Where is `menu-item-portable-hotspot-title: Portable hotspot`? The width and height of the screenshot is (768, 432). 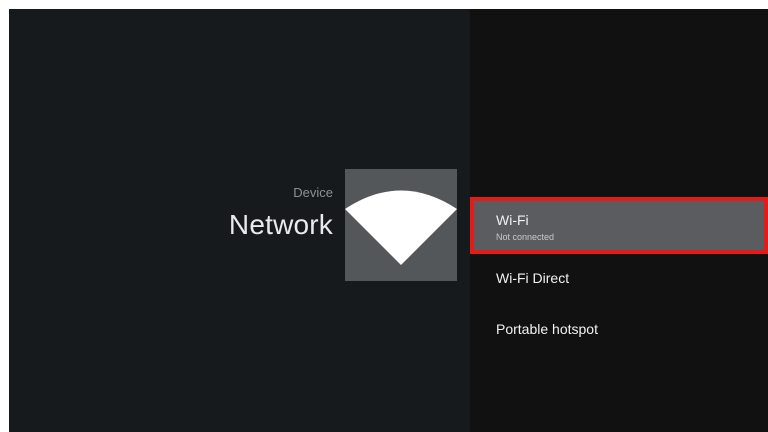 menu-item-portable-hotspot-title: Portable hotspot is located at coordinates (547, 329).